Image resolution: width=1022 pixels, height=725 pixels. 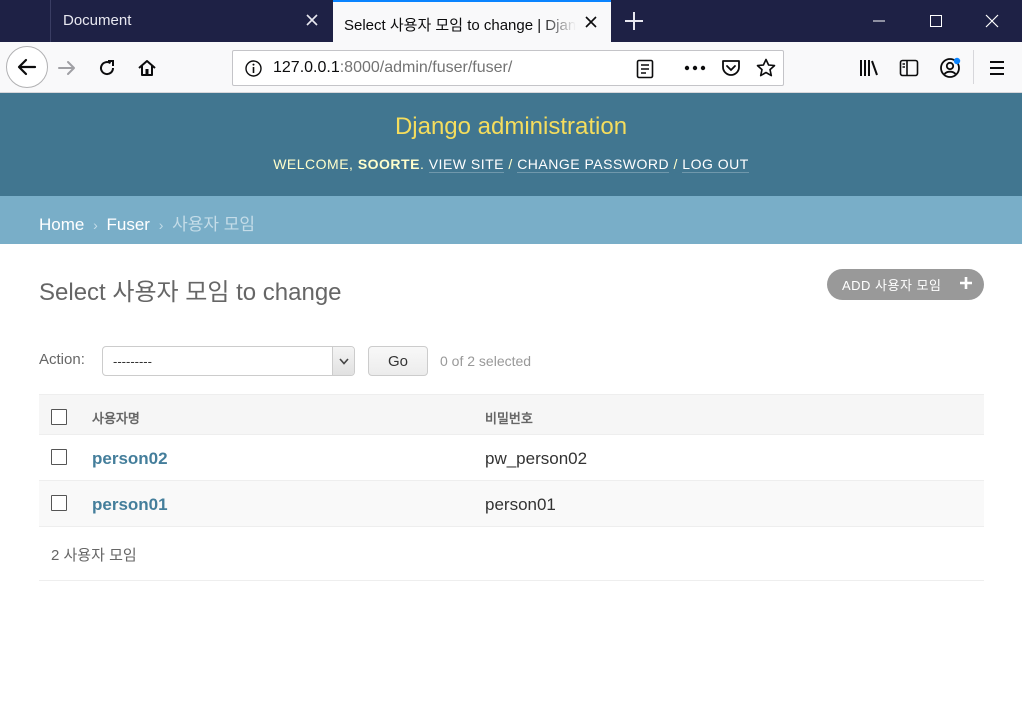 I want to click on breadcrumb-current: 사용자 모임, so click(x=214, y=224).